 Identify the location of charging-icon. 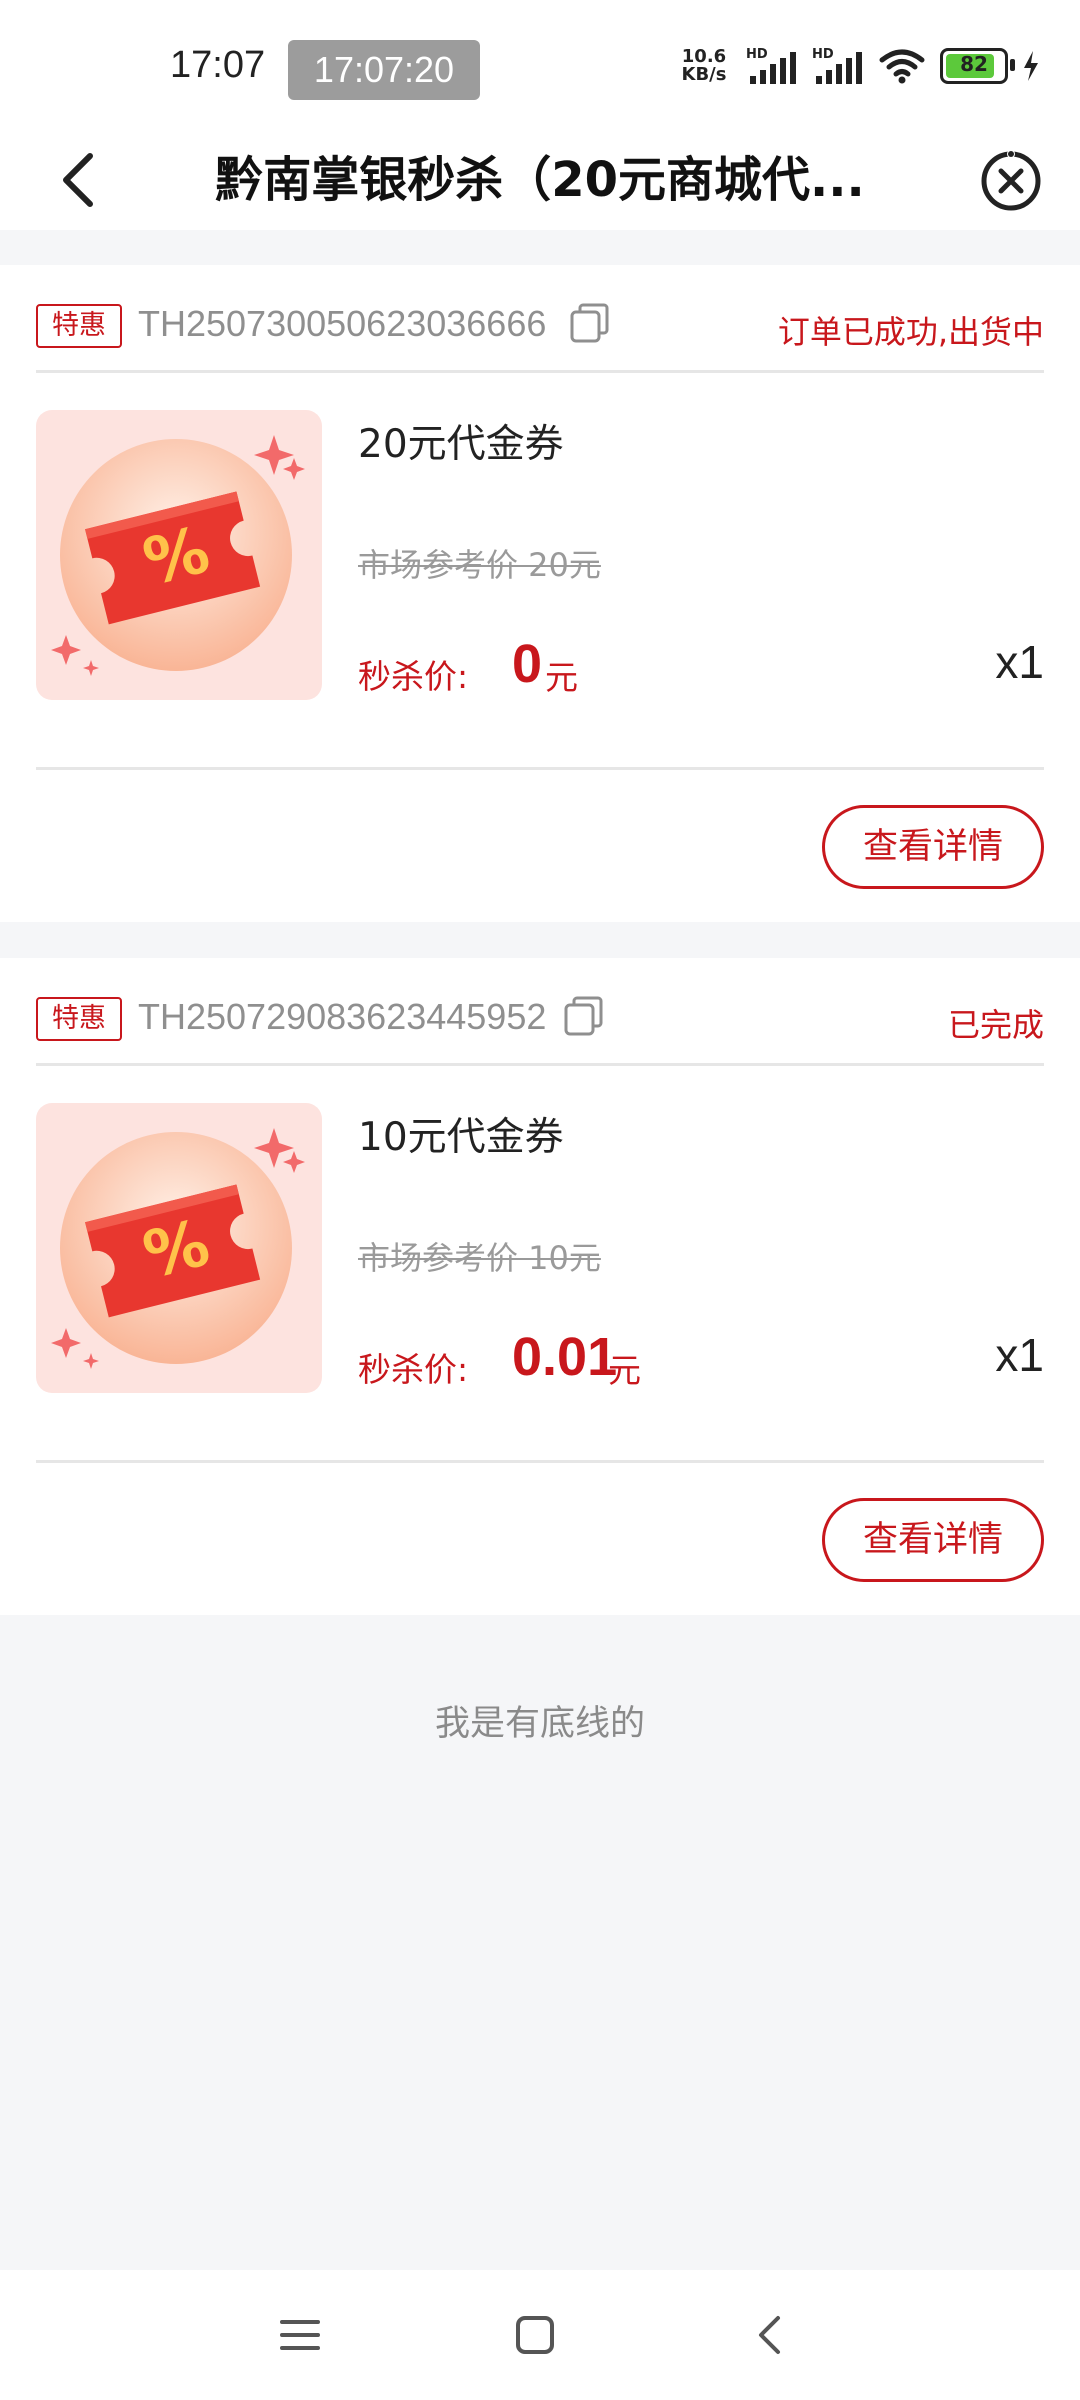
(1031, 66).